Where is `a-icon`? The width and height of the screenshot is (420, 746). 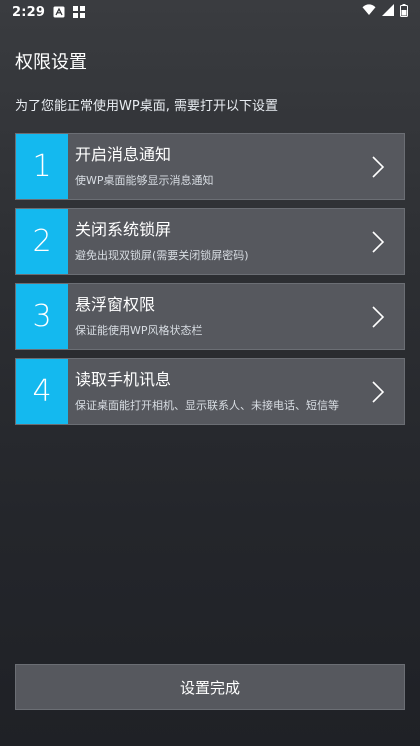
a-icon is located at coordinates (59, 12).